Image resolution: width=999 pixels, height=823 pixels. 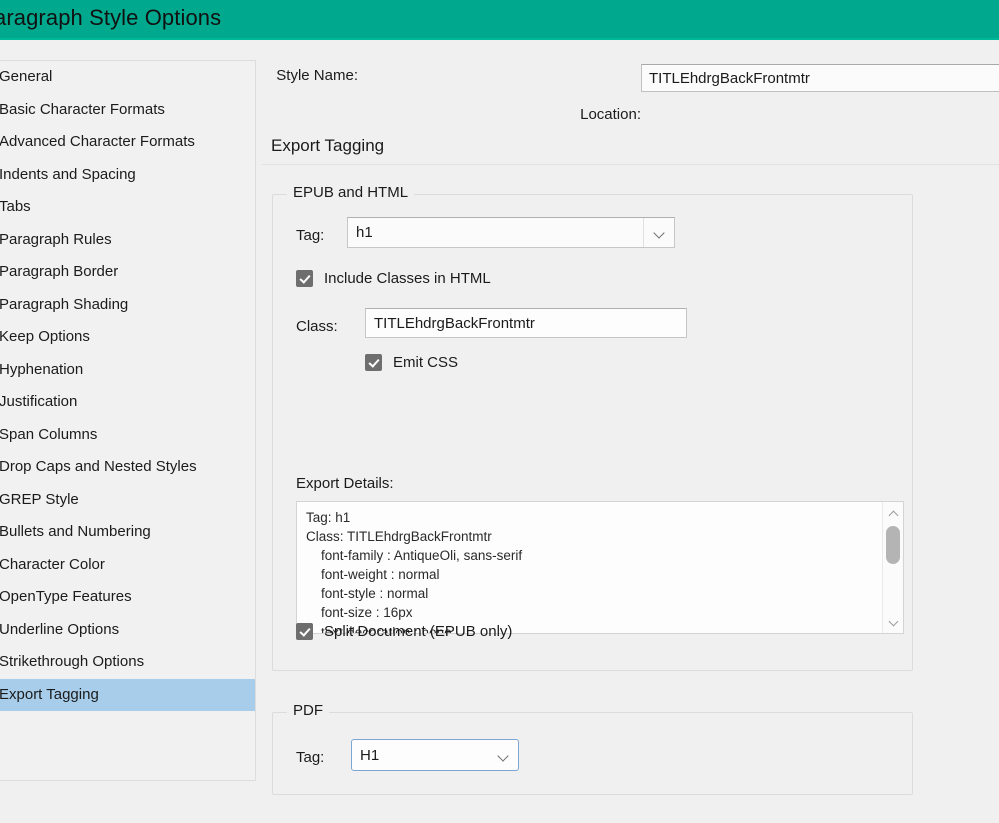 I want to click on sidebar-item-label: Keep Options, so click(x=45, y=336).